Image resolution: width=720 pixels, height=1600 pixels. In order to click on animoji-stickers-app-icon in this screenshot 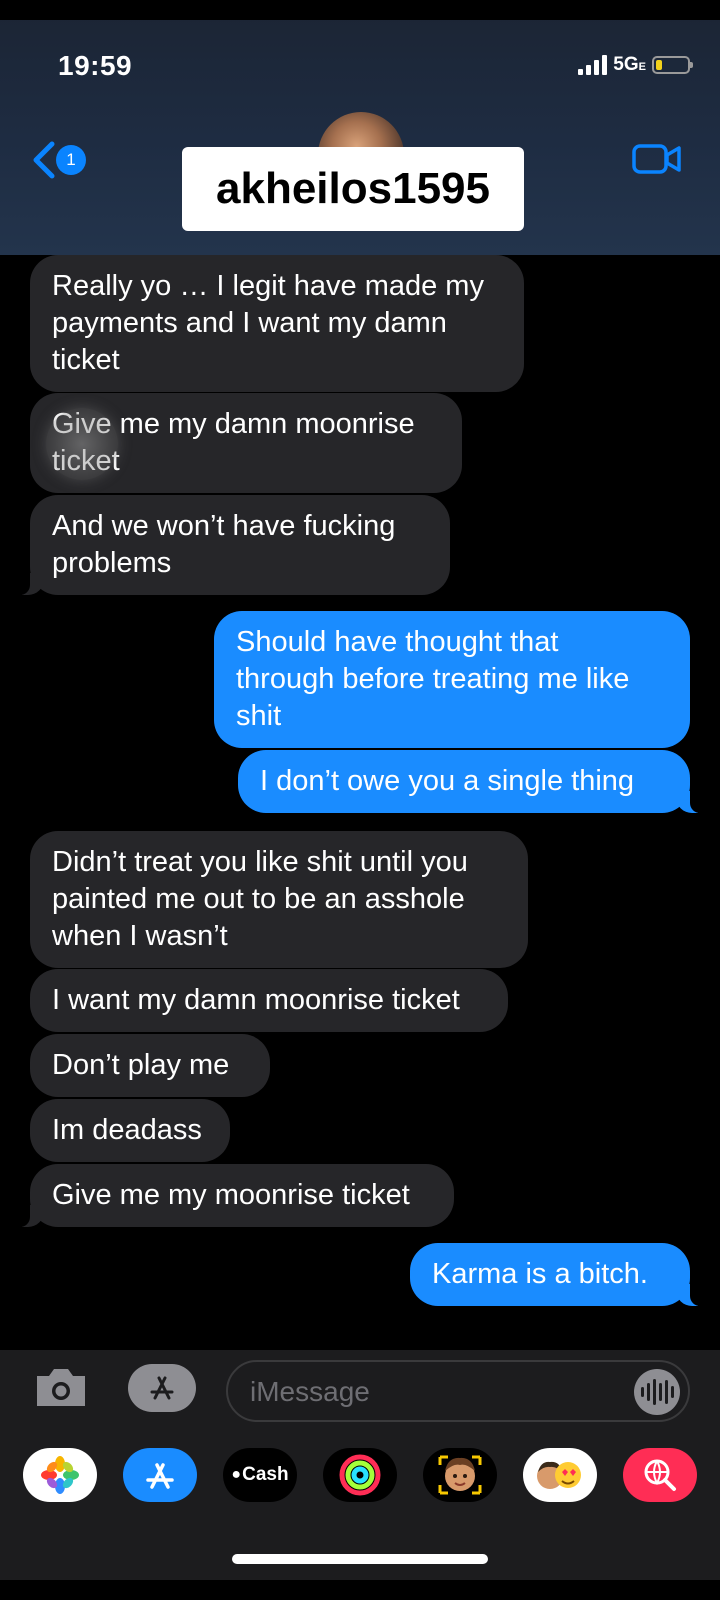, I will do `click(560, 1475)`.